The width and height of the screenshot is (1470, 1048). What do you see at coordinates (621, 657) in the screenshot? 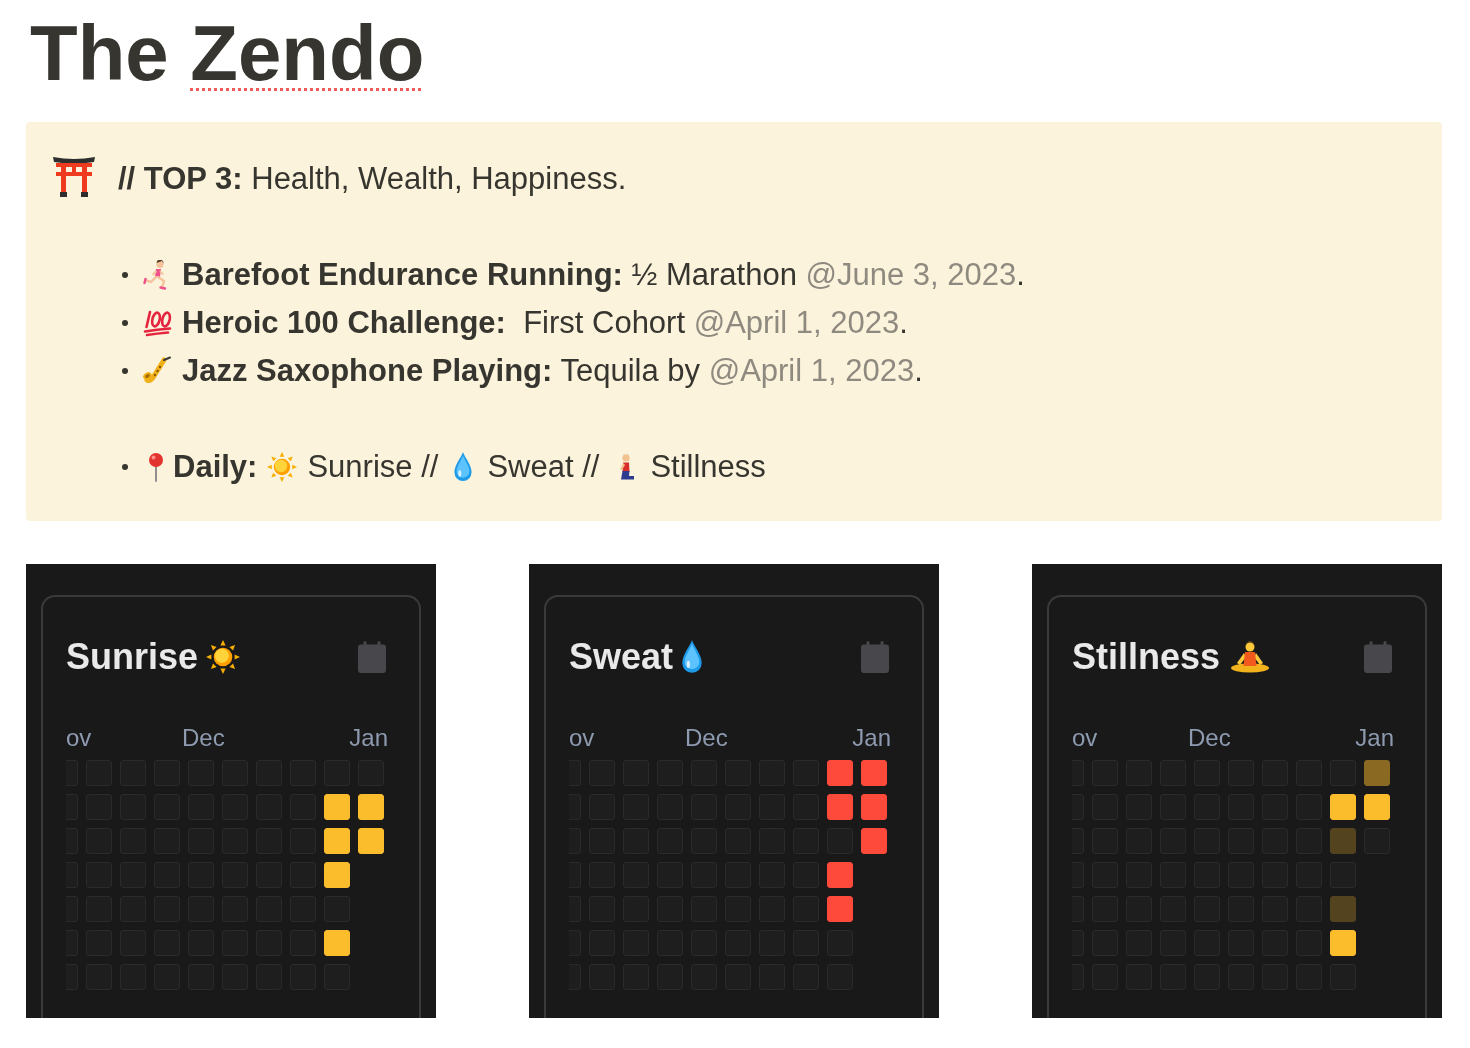
I see `habit-title: Sweat` at bounding box center [621, 657].